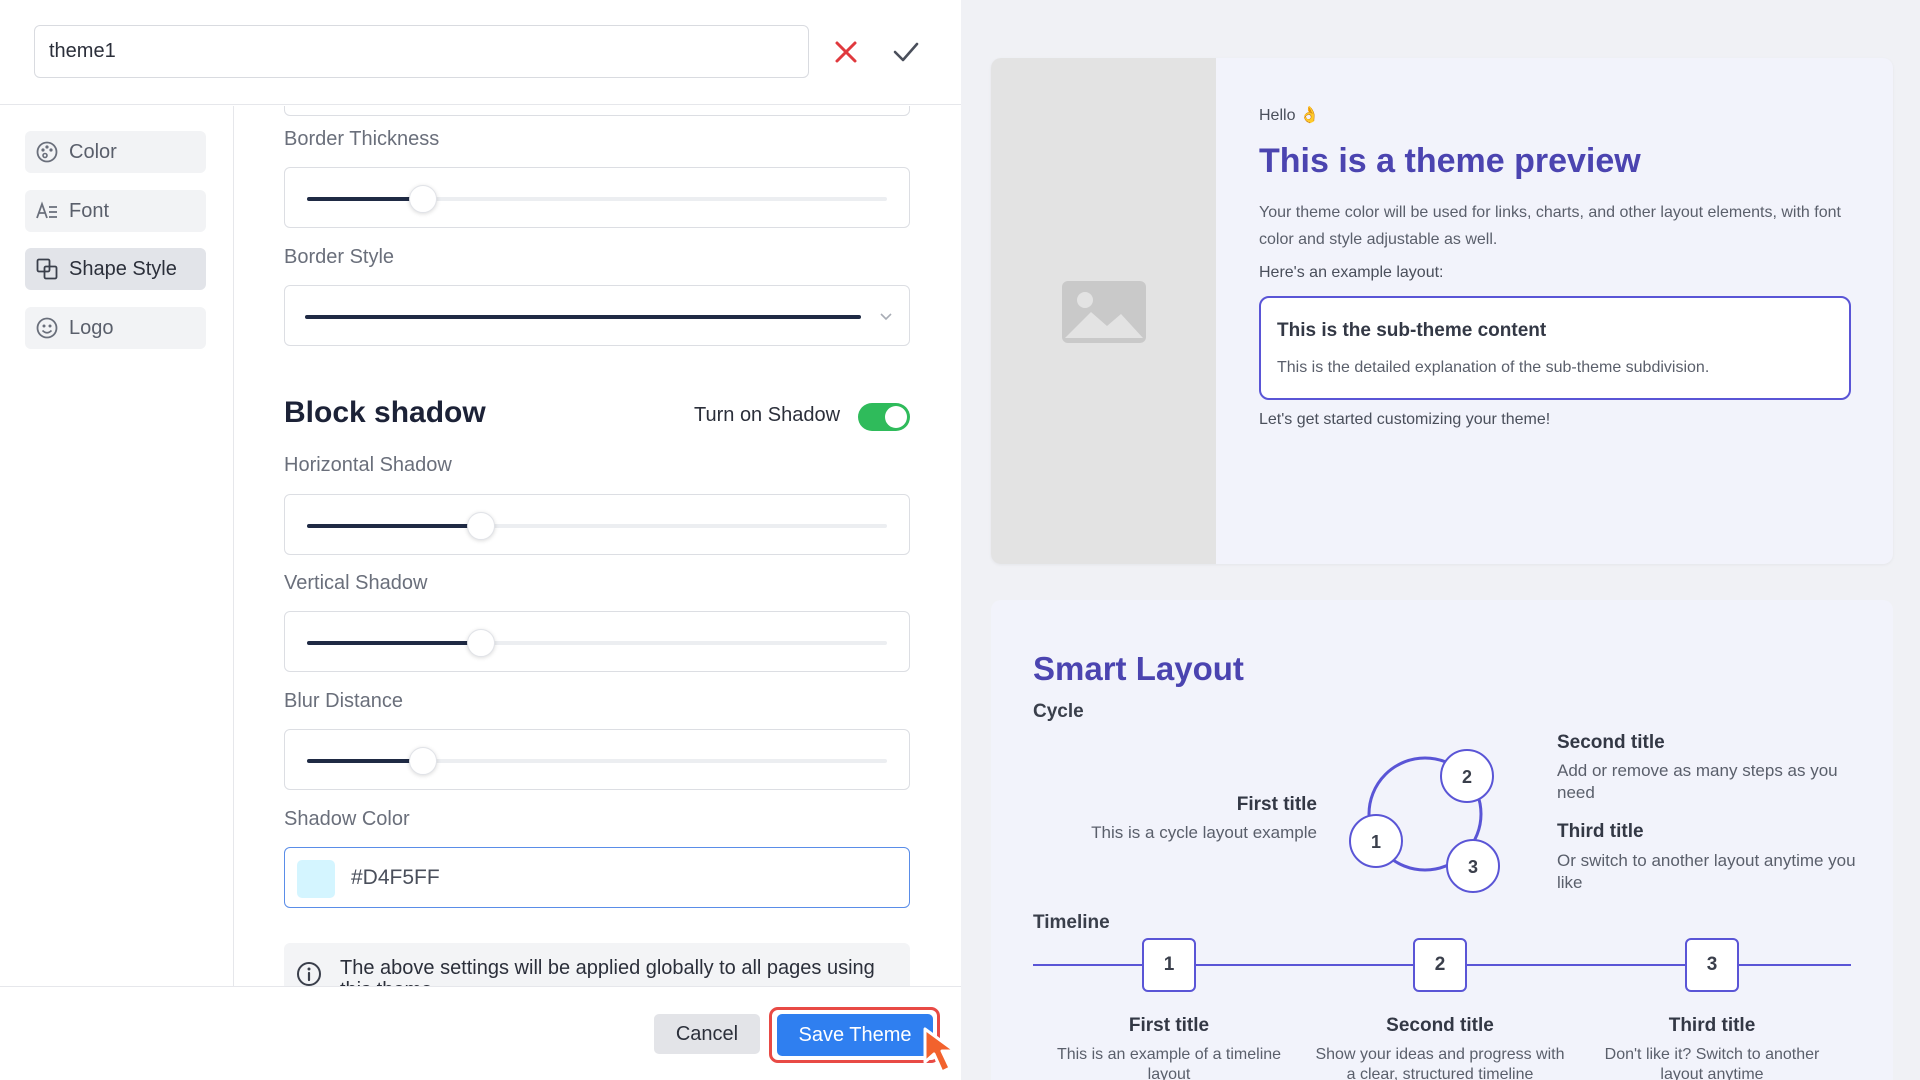 The image size is (1920, 1080). What do you see at coordinates (1412, 330) in the screenshot?
I see `sub-theme-title: This is the sub-theme content` at bounding box center [1412, 330].